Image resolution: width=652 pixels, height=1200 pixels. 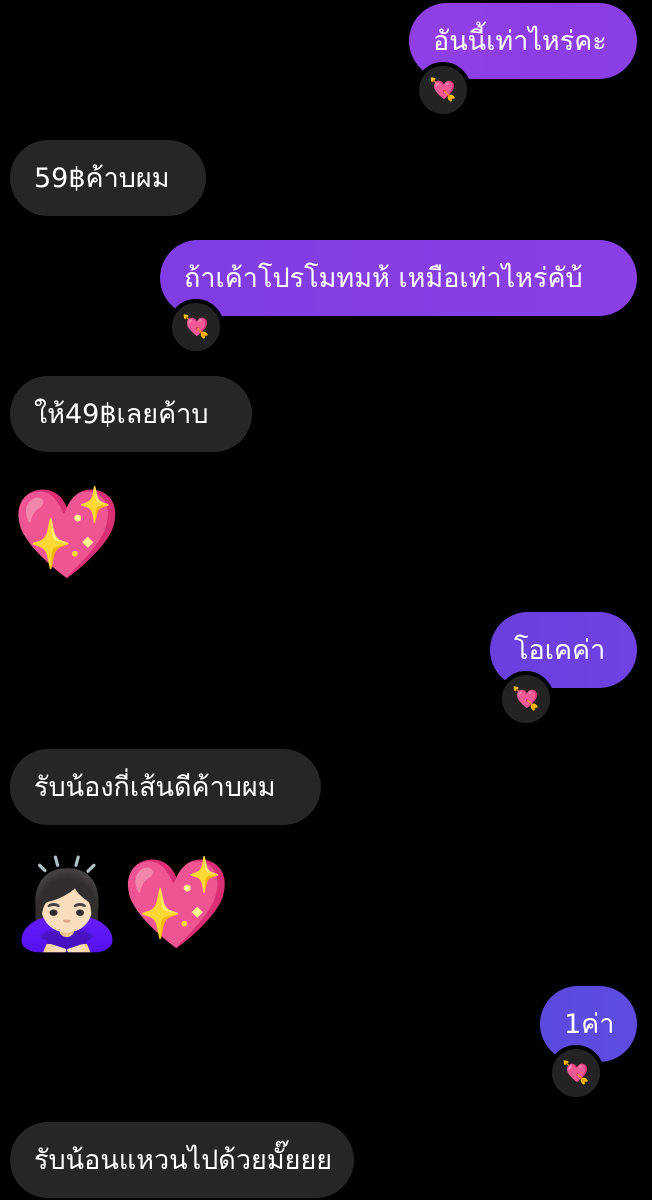 What do you see at coordinates (121, 414) in the screenshot?
I see `message-text: ให้49฿เลยค้าบ` at bounding box center [121, 414].